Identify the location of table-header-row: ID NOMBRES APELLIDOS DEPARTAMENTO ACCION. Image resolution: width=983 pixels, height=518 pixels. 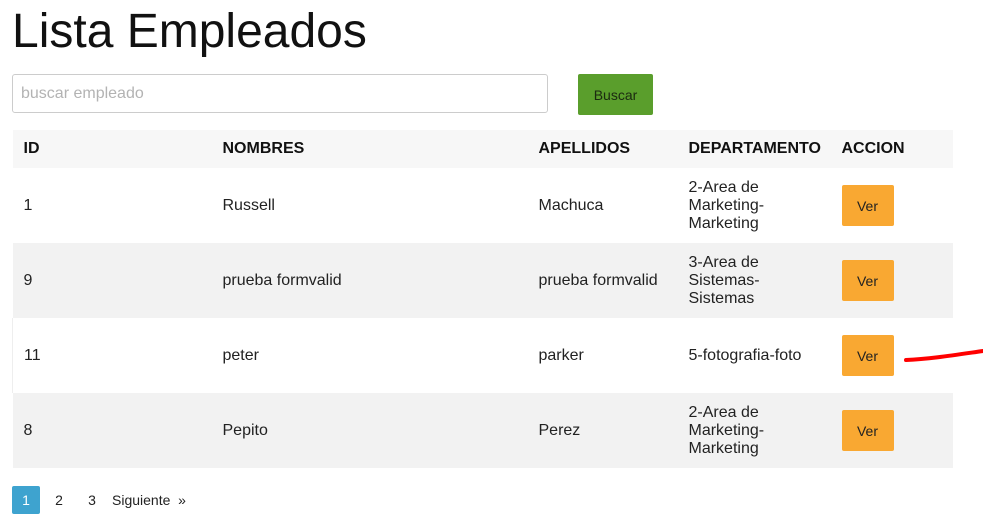
(482, 149).